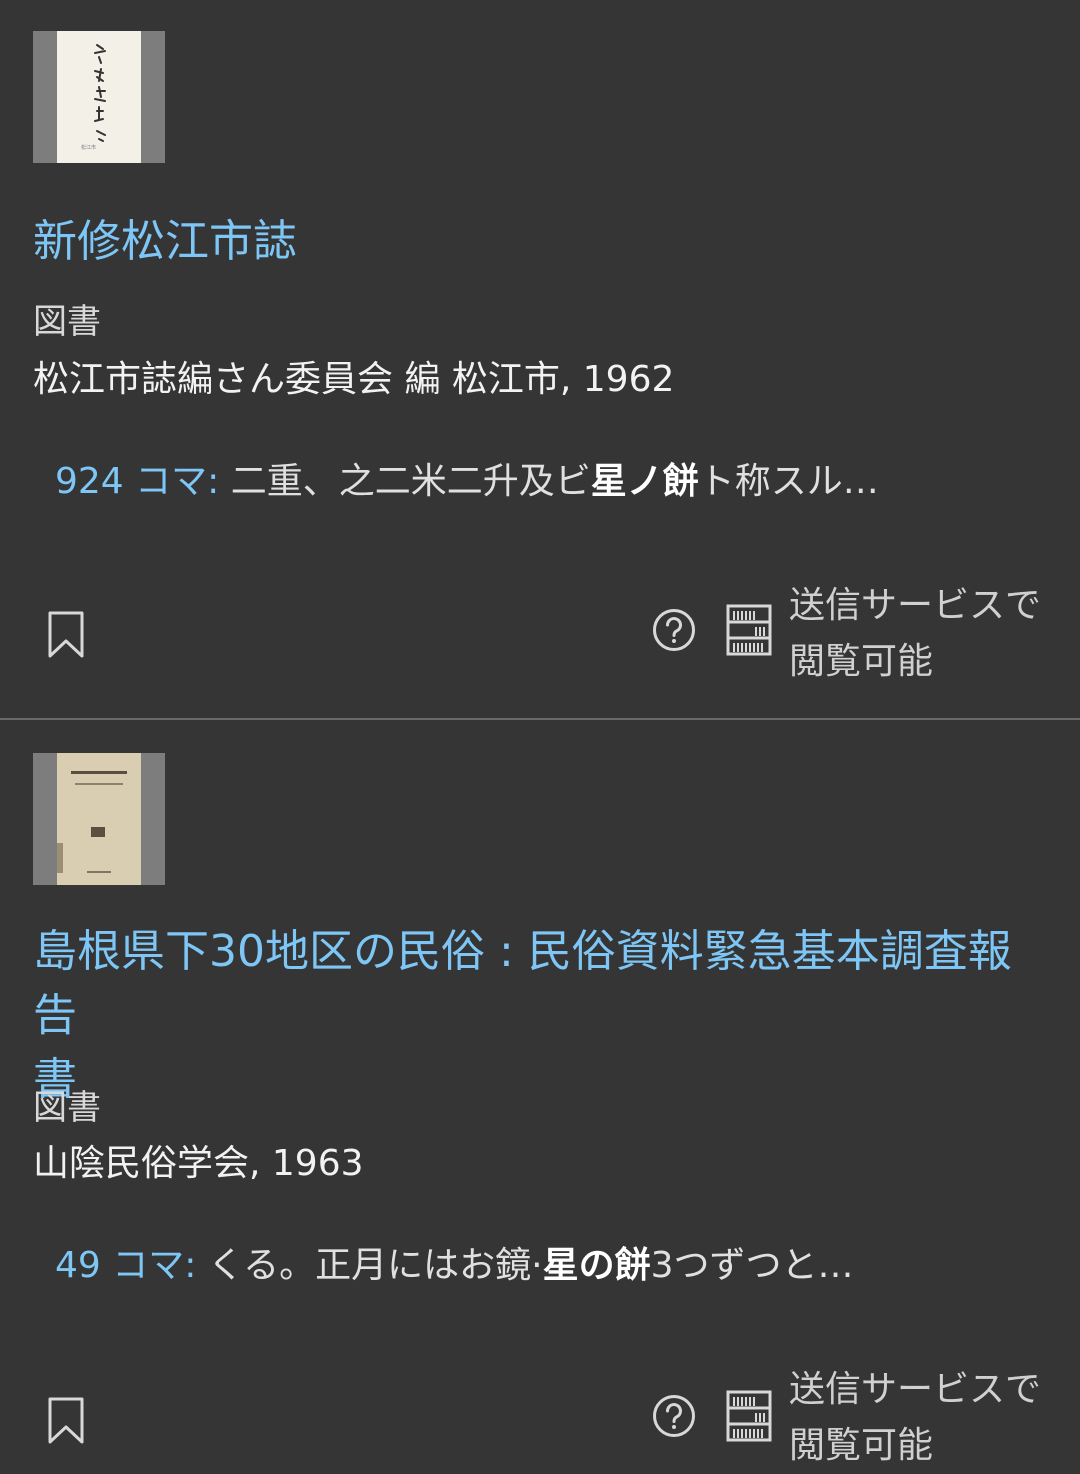 This screenshot has width=1080, height=1474. I want to click on book-thumbnail, so click(99, 819).